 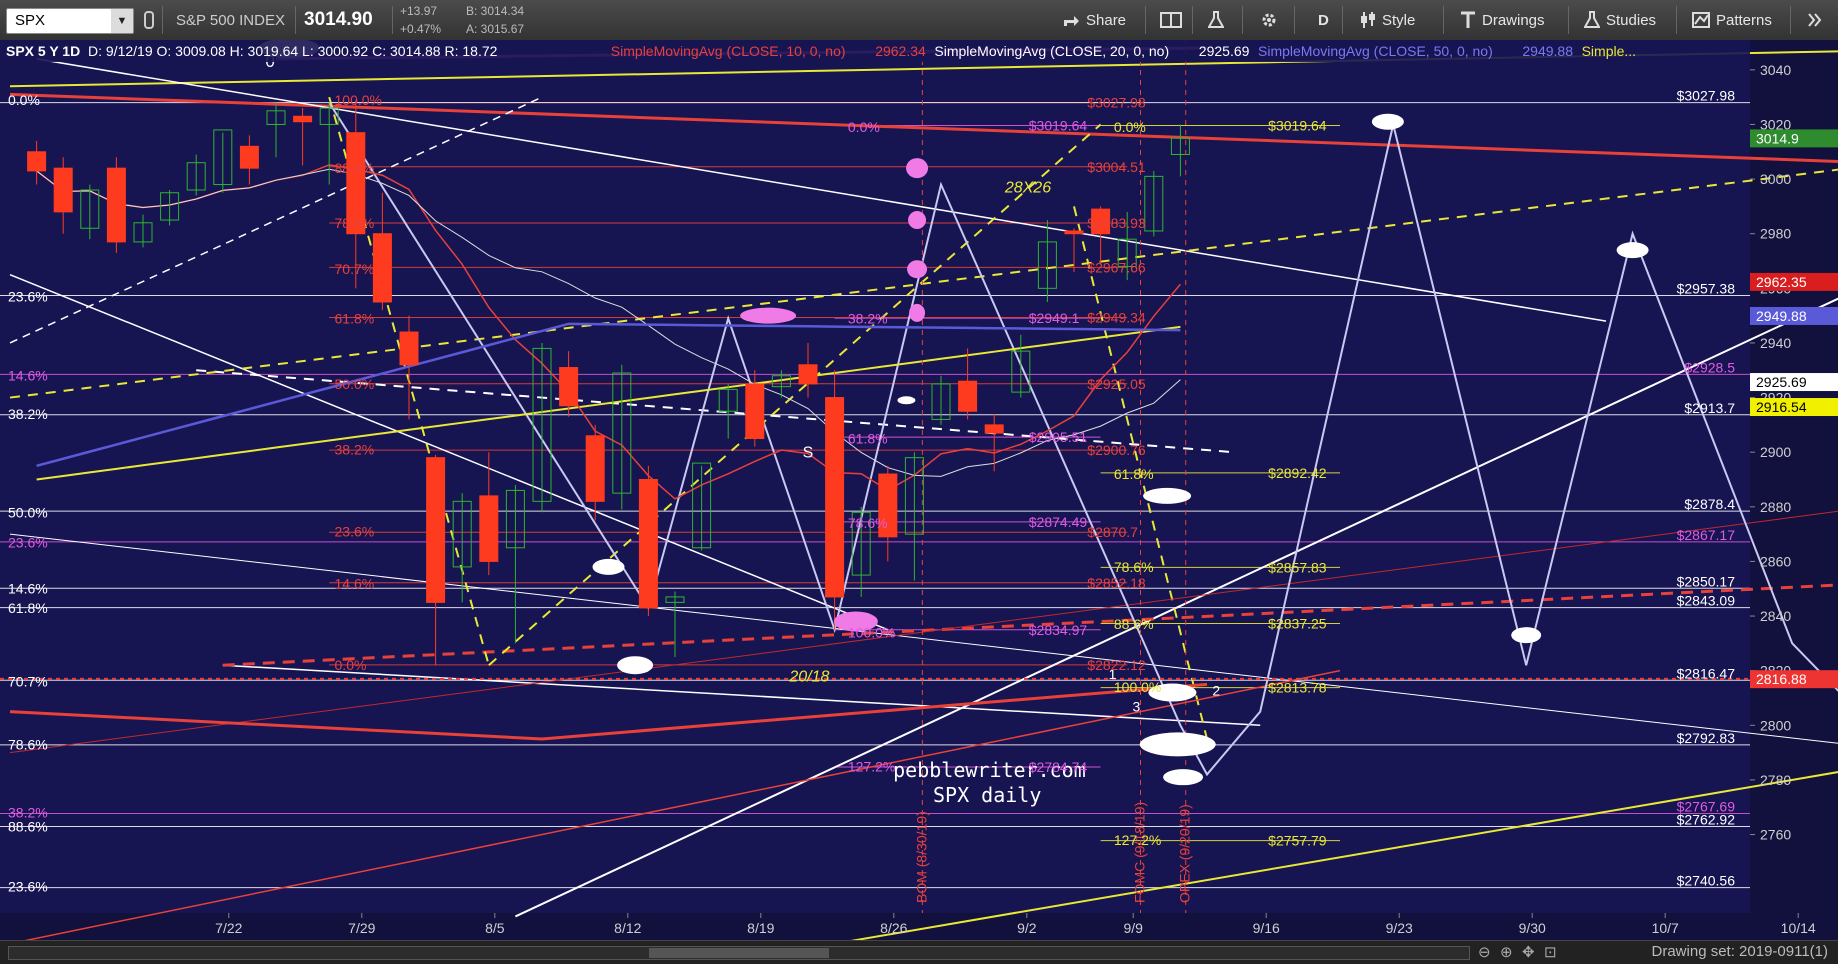 What do you see at coordinates (1130, 127) in the screenshot?
I see `fib-pct-label: 0.0%` at bounding box center [1130, 127].